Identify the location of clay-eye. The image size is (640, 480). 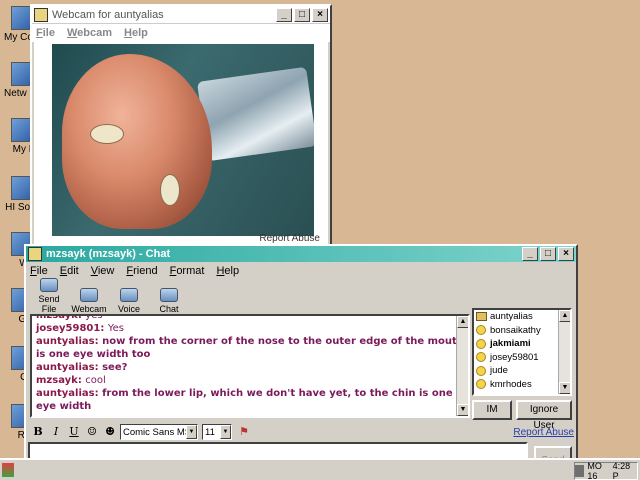
(107, 134).